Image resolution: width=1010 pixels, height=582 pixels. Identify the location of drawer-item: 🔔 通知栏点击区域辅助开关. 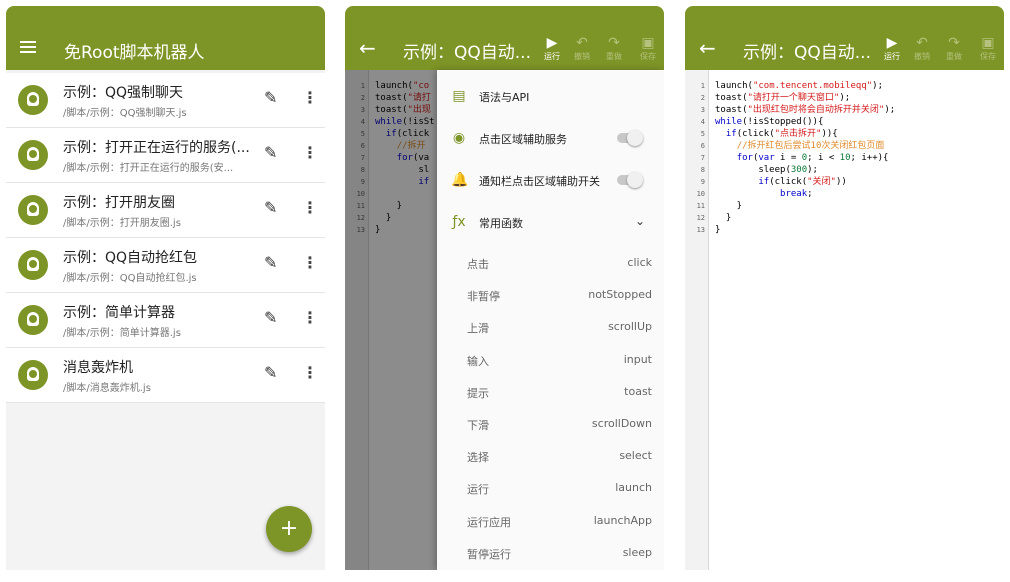
(550, 181).